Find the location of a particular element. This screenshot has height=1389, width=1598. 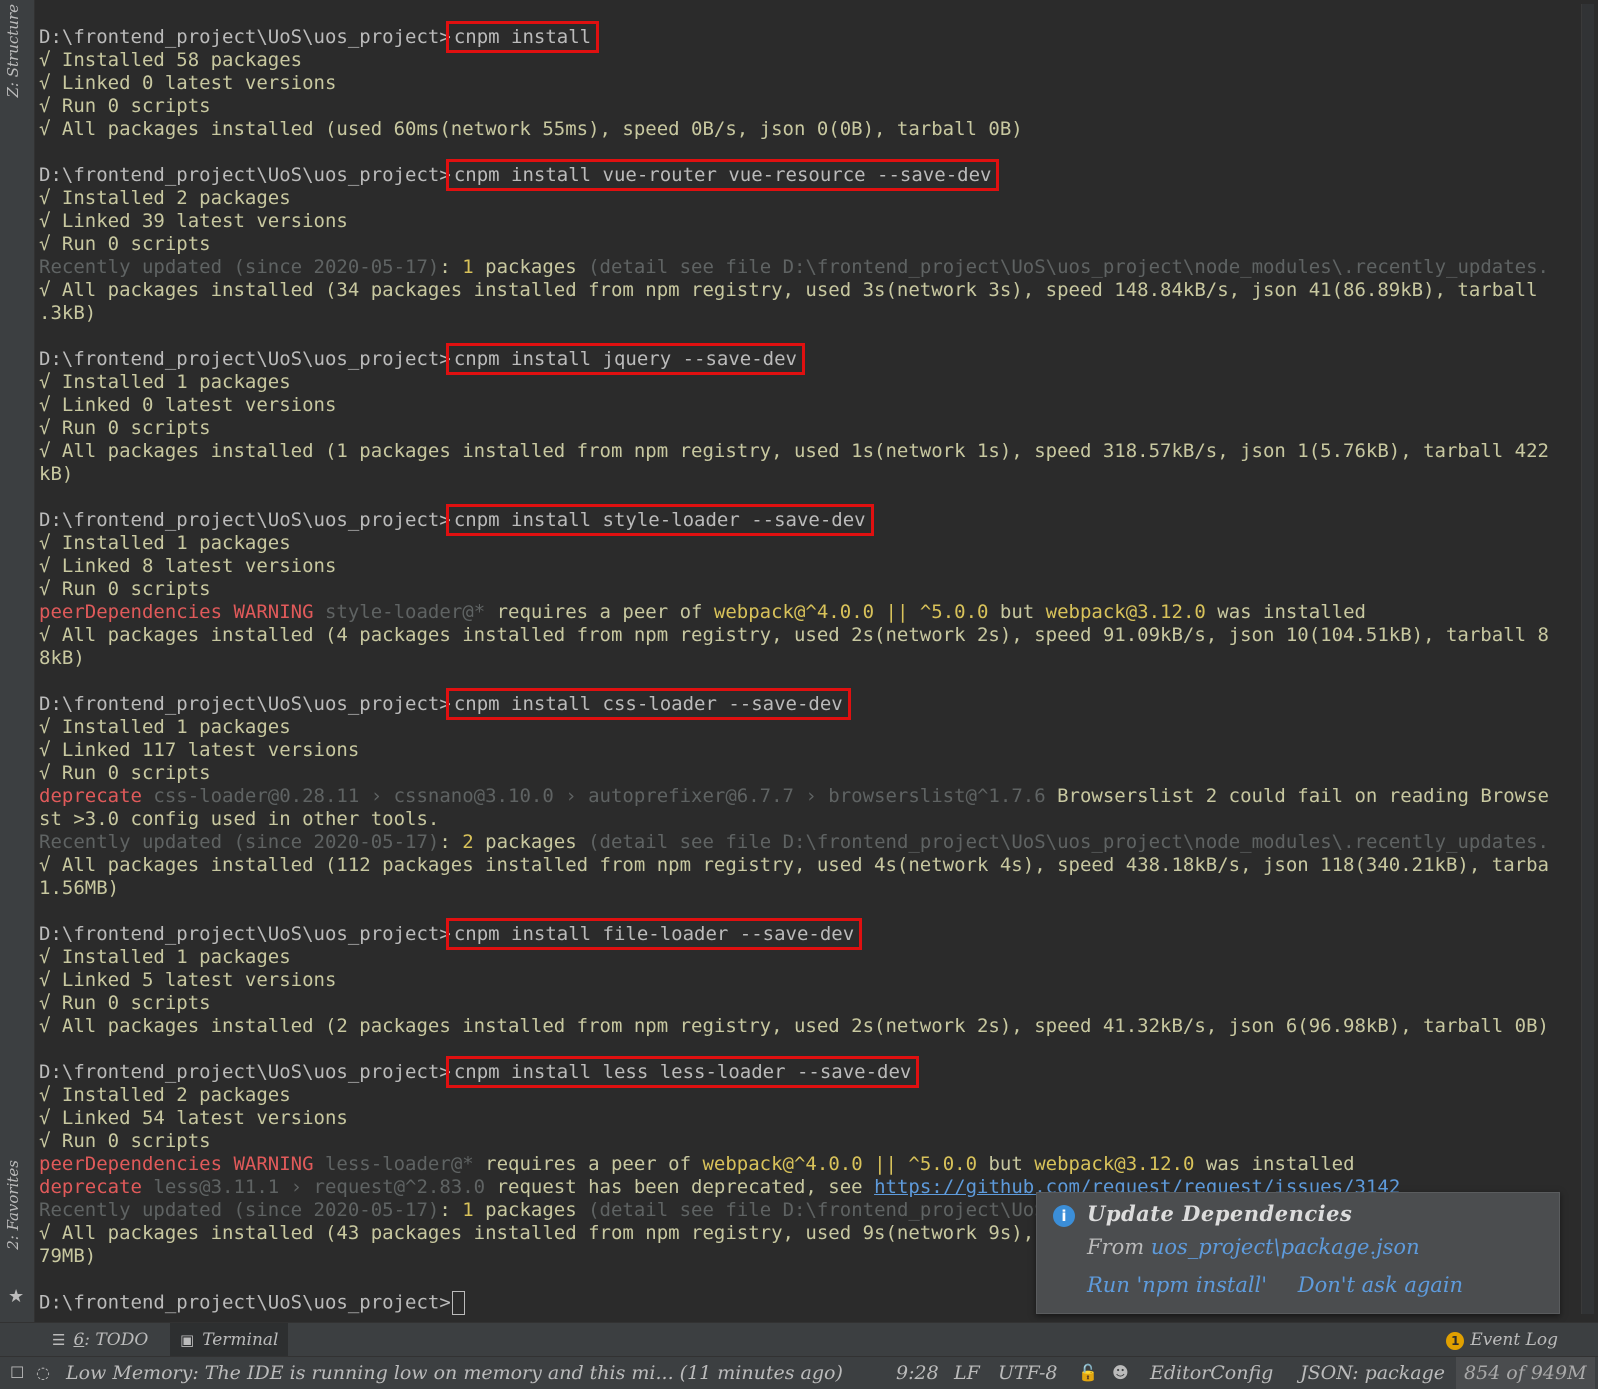

output-text: deprecate is located at coordinates (96, 1187).